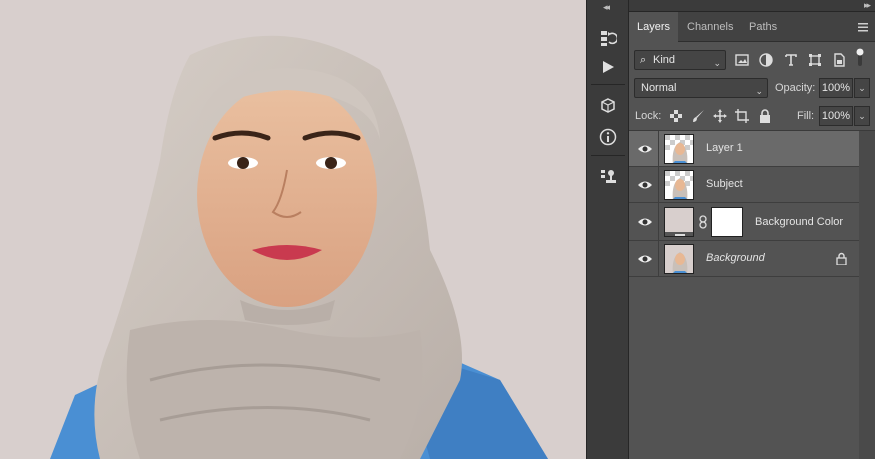 The width and height of the screenshot is (875, 459). What do you see at coordinates (862, 116) in the screenshot?
I see `fill-dropdown-button: ⌄` at bounding box center [862, 116].